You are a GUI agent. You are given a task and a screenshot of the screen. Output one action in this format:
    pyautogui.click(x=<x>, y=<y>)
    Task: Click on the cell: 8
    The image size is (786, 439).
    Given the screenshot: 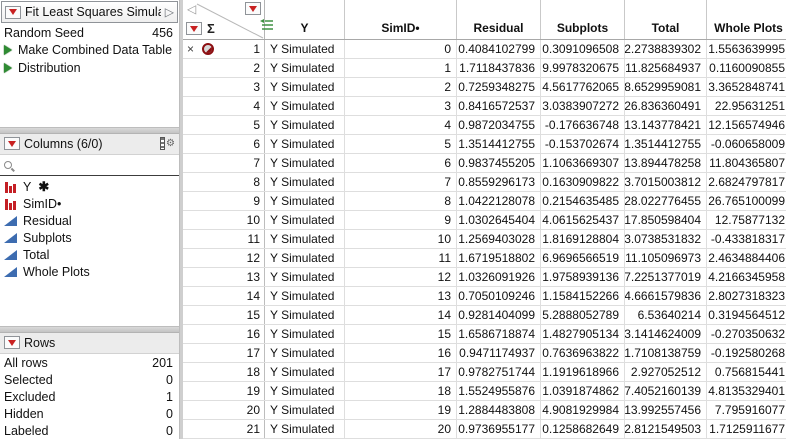 What is the action you would take?
    pyautogui.click(x=401, y=201)
    